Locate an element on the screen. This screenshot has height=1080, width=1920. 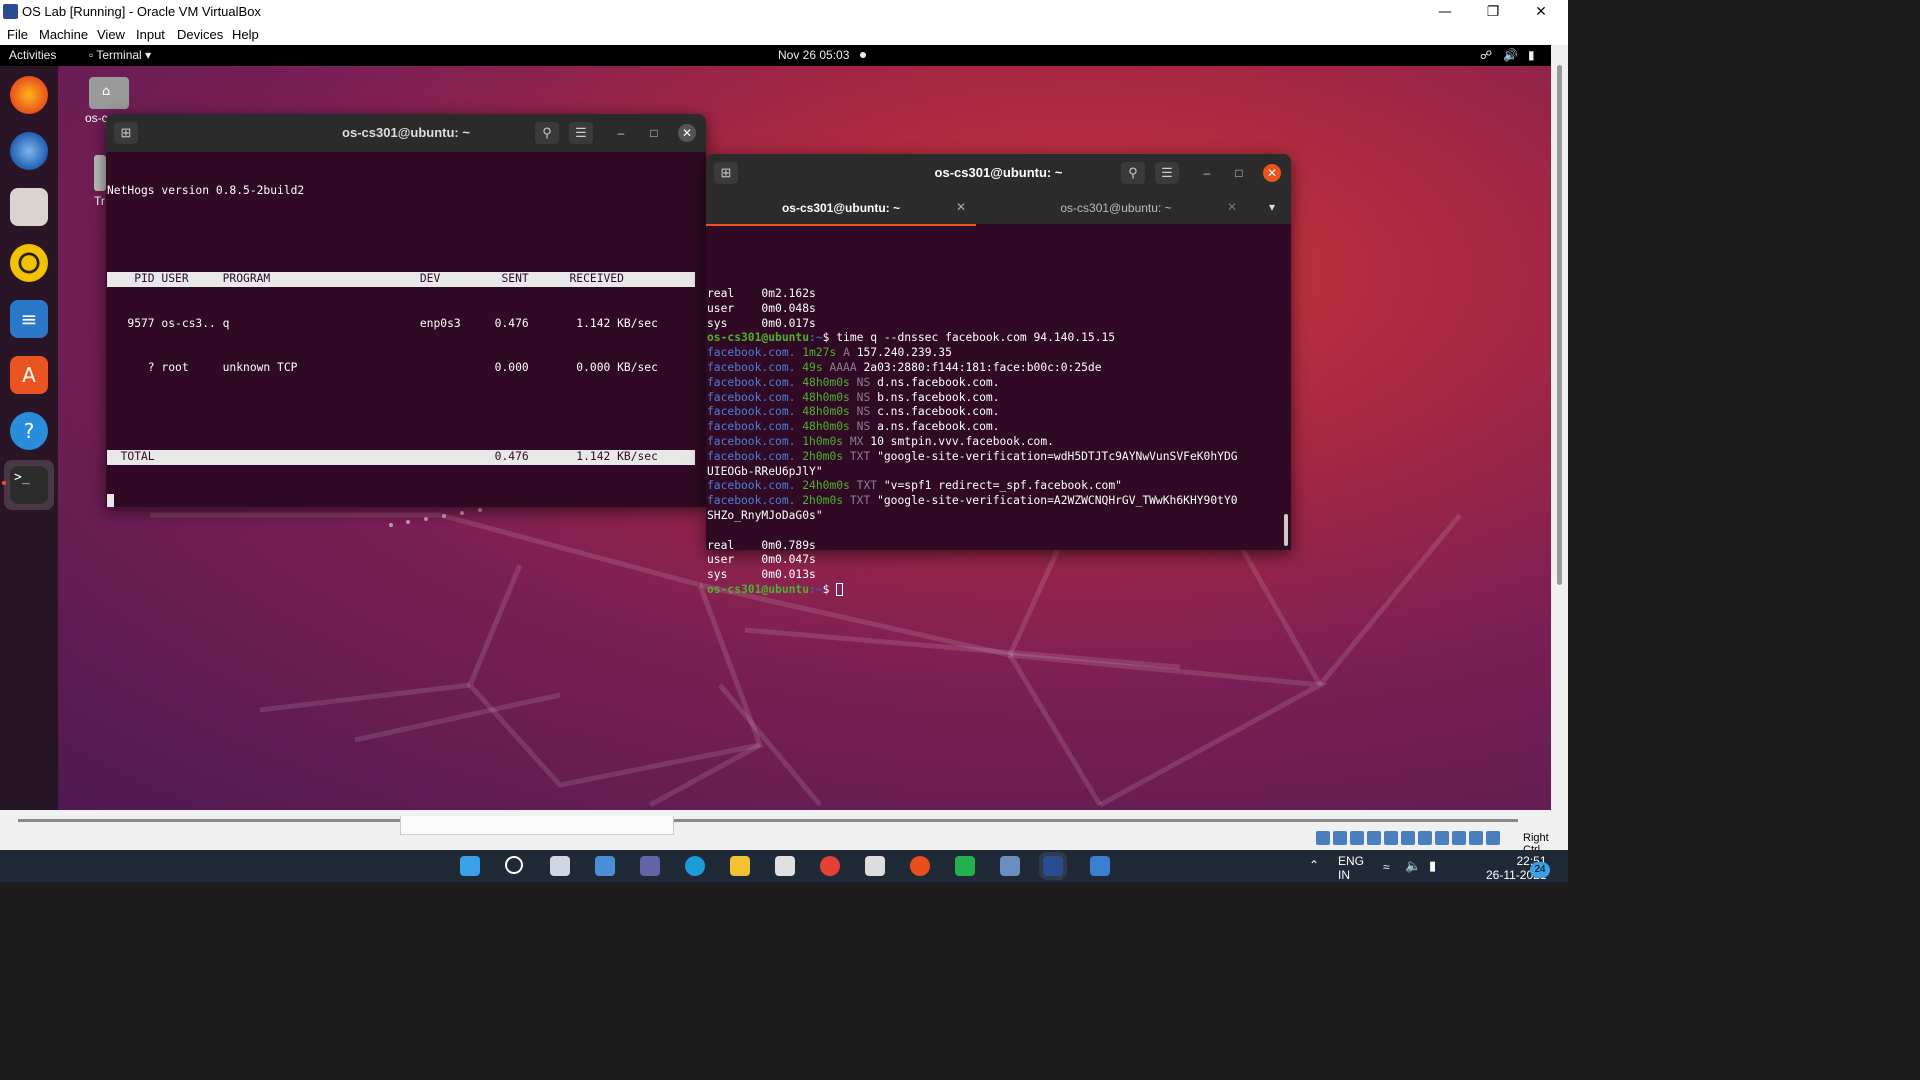
keyboard-capture-icon is located at coordinates (1493, 838).